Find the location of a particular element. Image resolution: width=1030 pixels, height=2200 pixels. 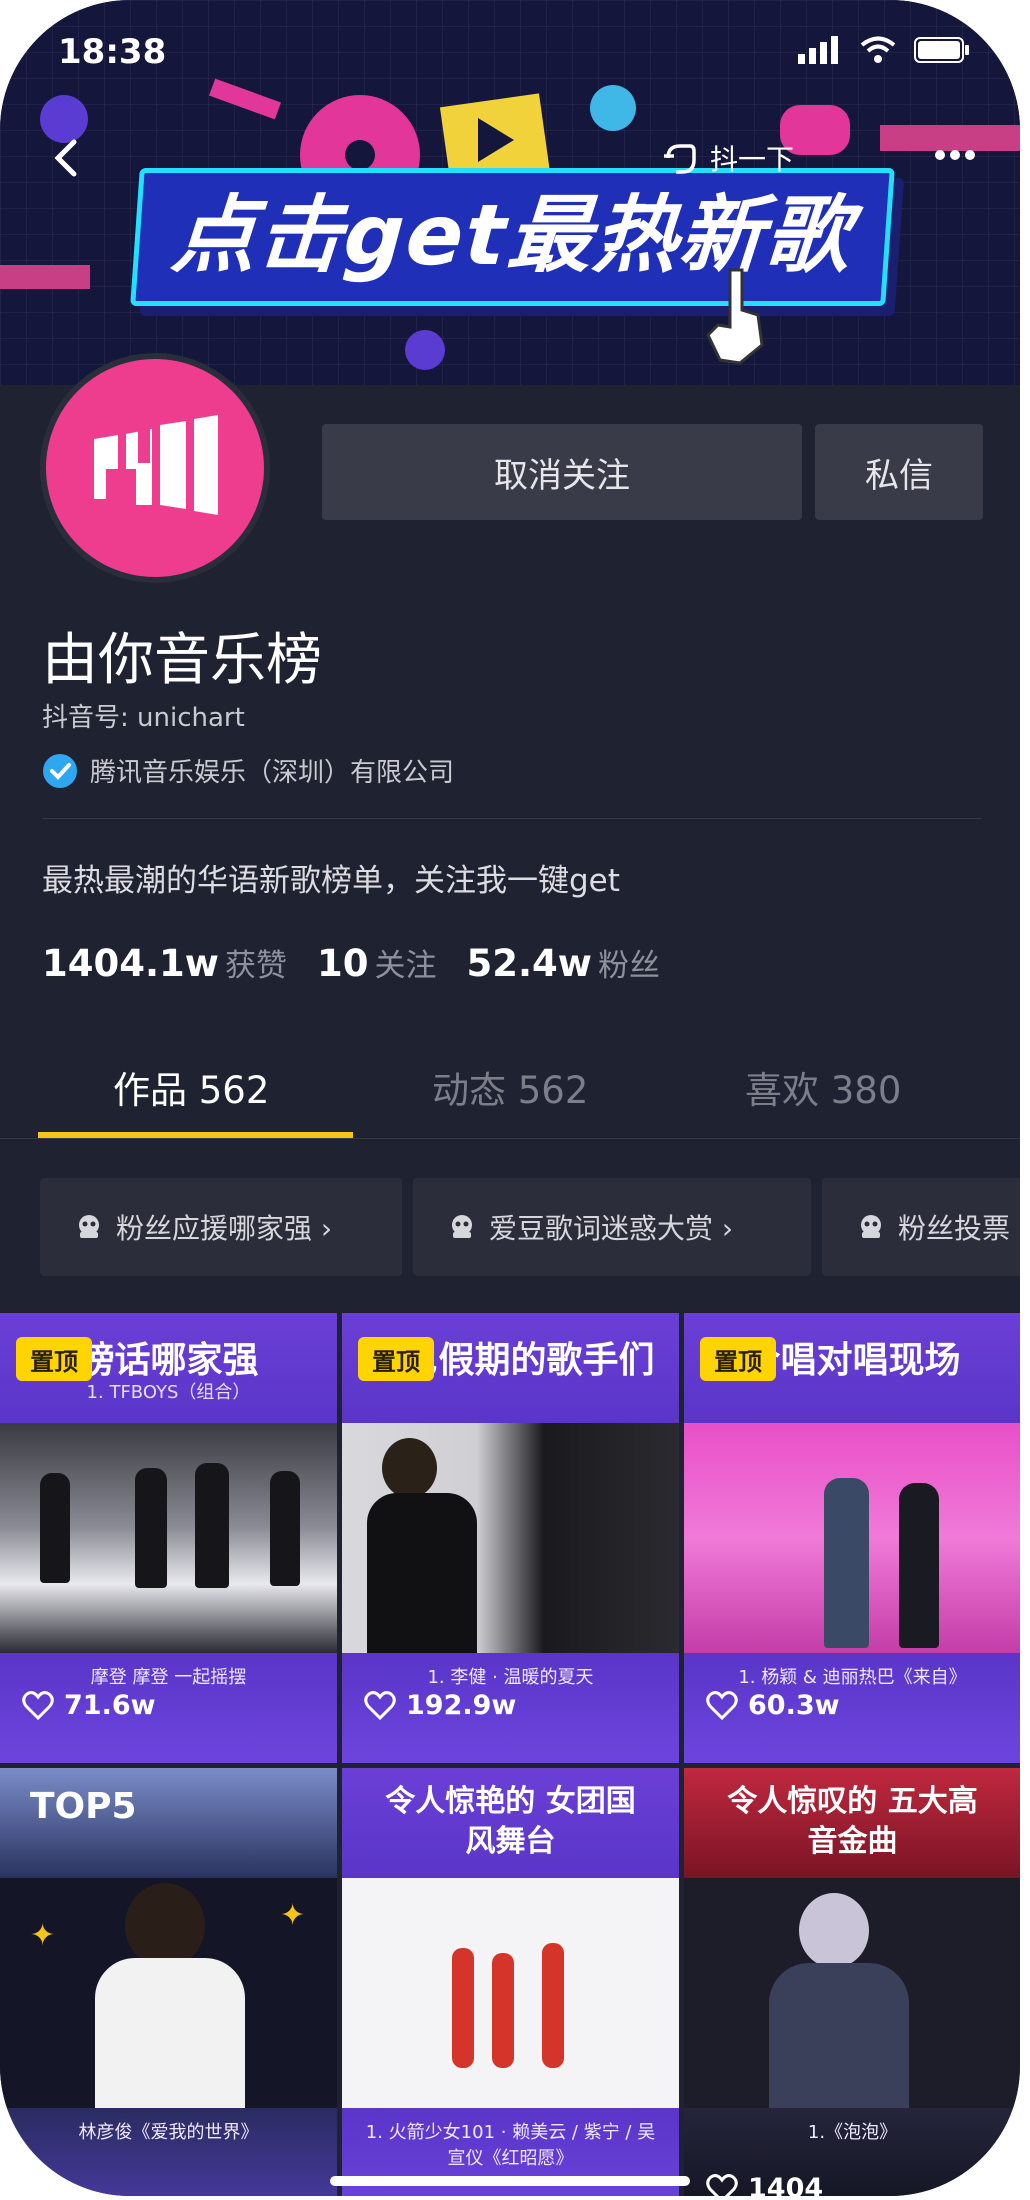

video-caption: 1. 杨颖 & 迪丽热巴《来自》 is located at coordinates (852, 1677).